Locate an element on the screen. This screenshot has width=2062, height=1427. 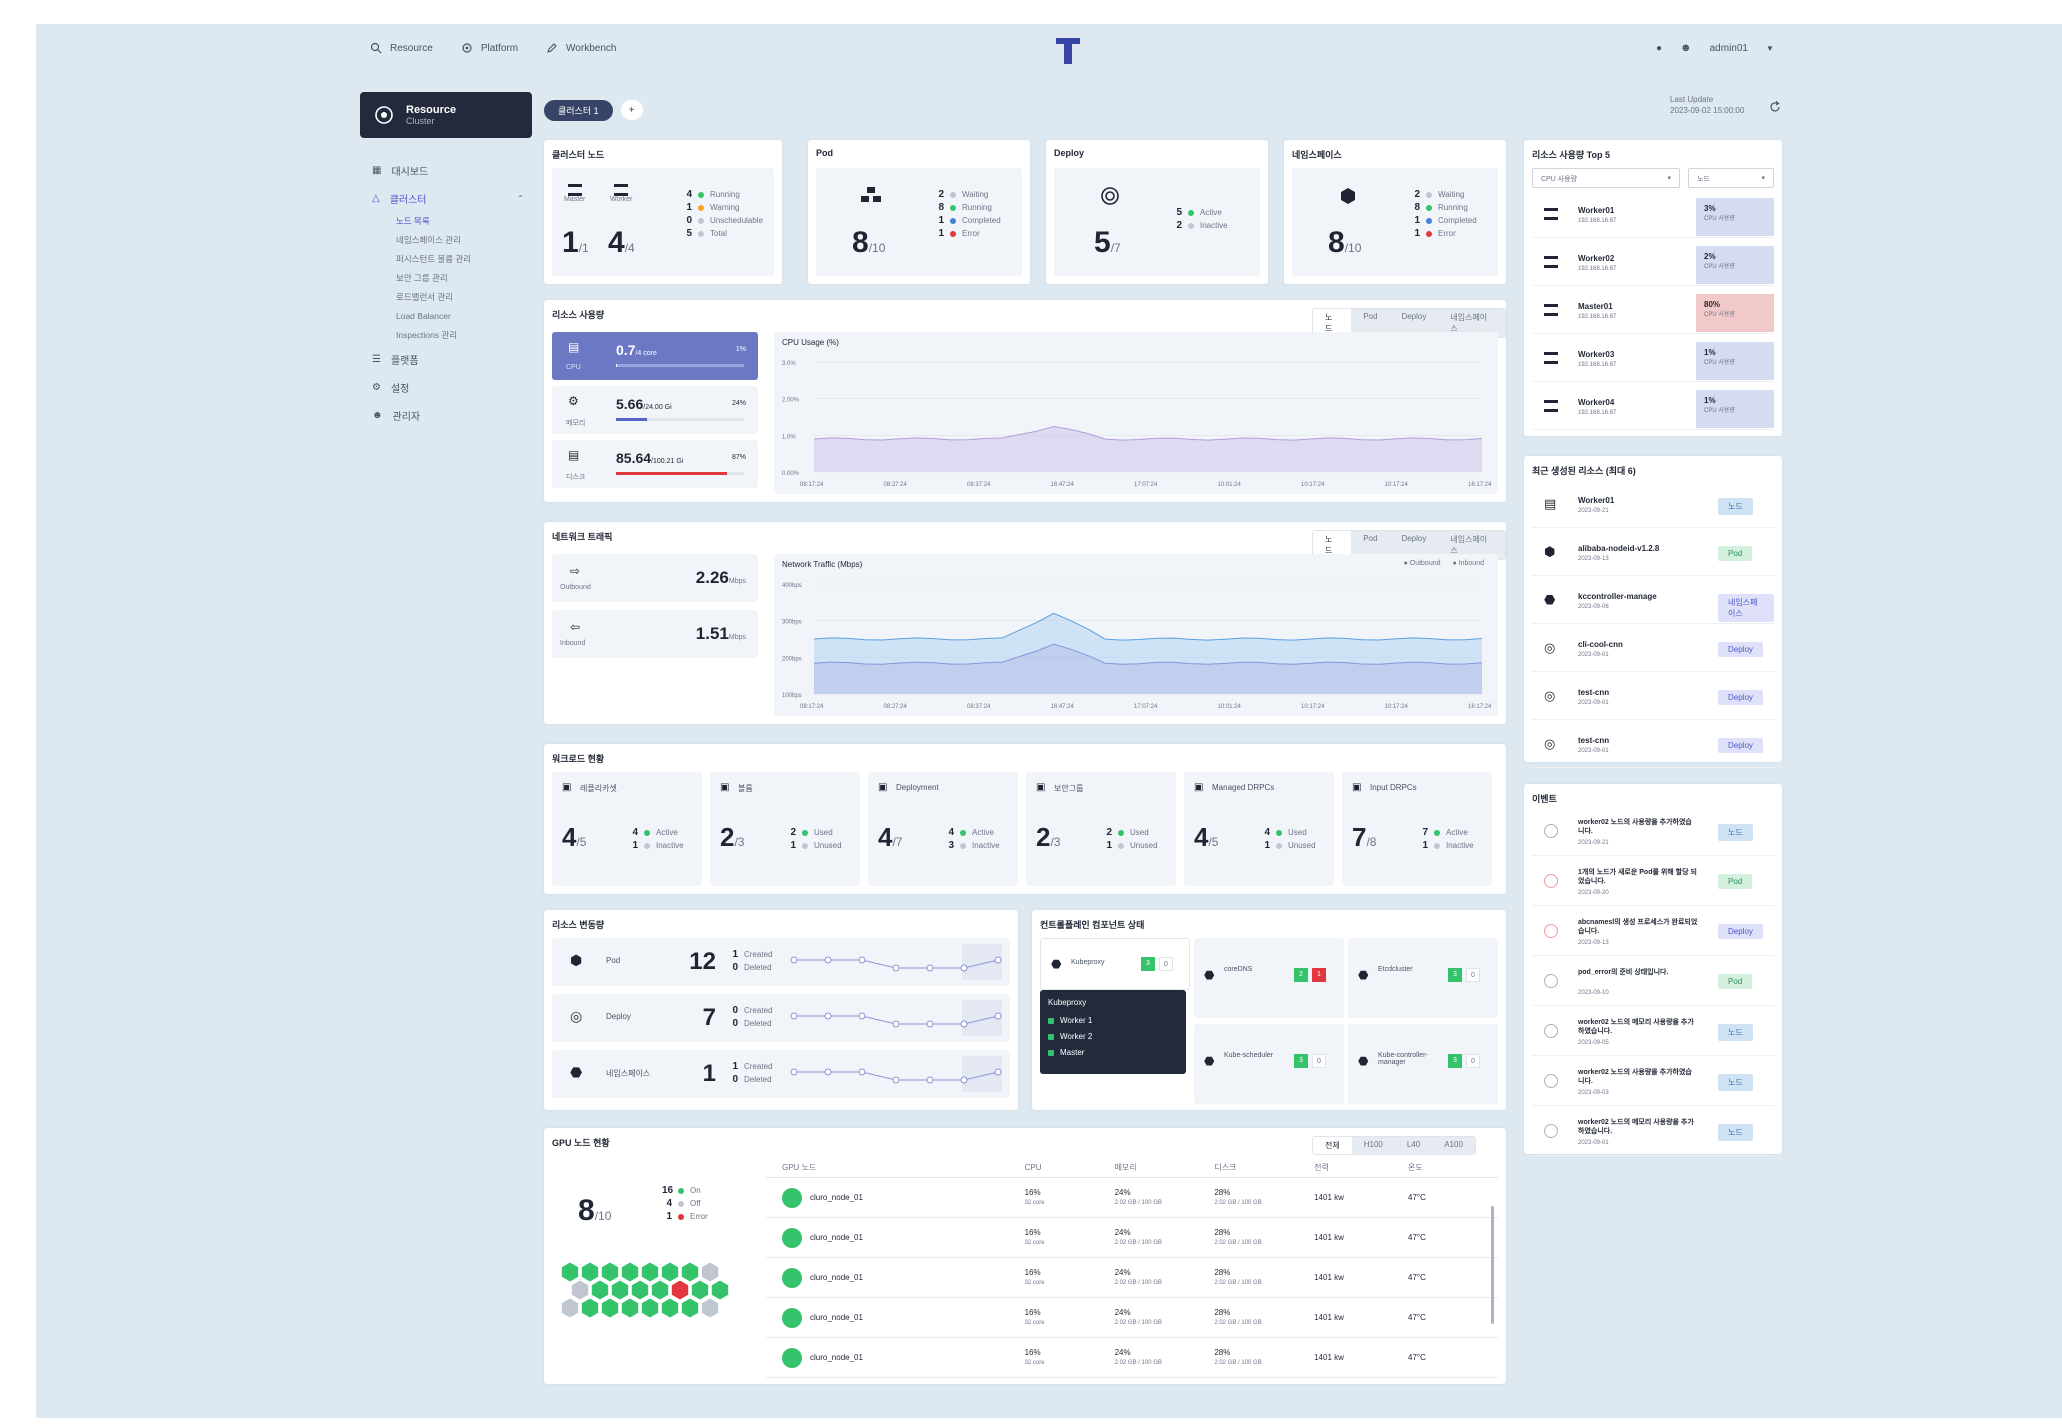
top5-item: Worker03 192.168.16.87 1% CPU 사용량 is located at coordinates (1653, 361).